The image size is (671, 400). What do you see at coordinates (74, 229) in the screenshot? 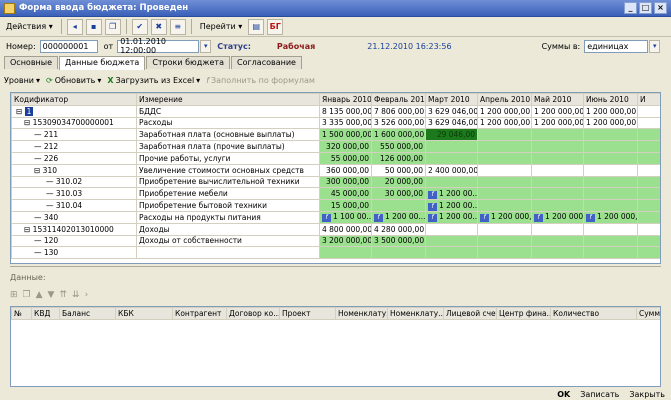
I see `tree-cell: ⊟ 15311402013010000` at bounding box center [74, 229].